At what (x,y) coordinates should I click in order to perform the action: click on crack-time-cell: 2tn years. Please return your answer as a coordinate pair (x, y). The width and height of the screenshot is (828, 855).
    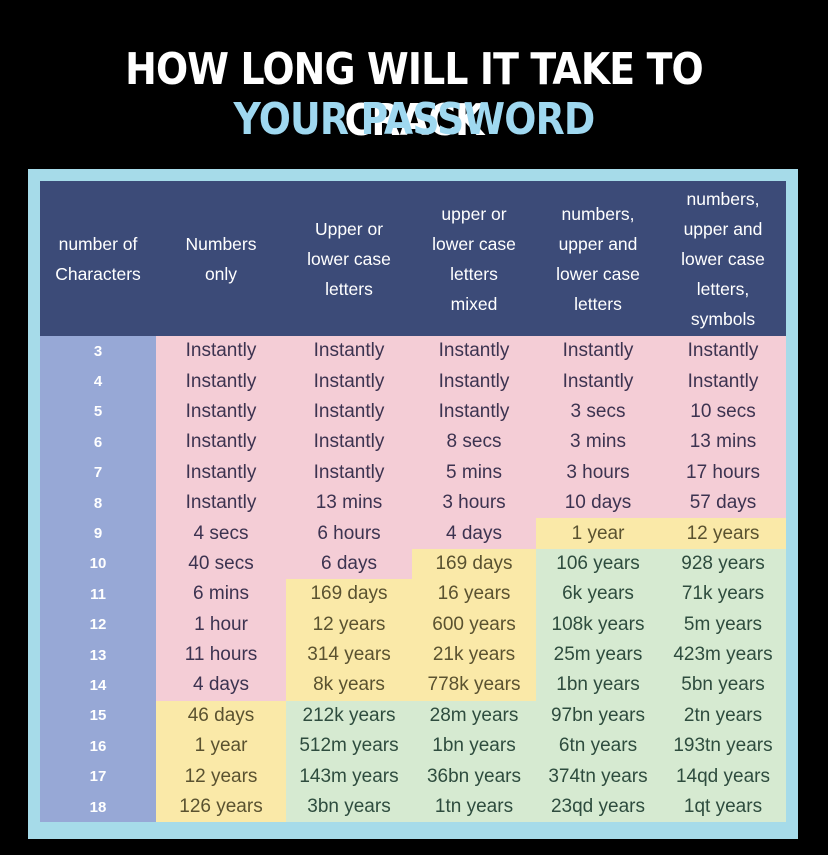
    Looking at the image, I should click on (723, 716).